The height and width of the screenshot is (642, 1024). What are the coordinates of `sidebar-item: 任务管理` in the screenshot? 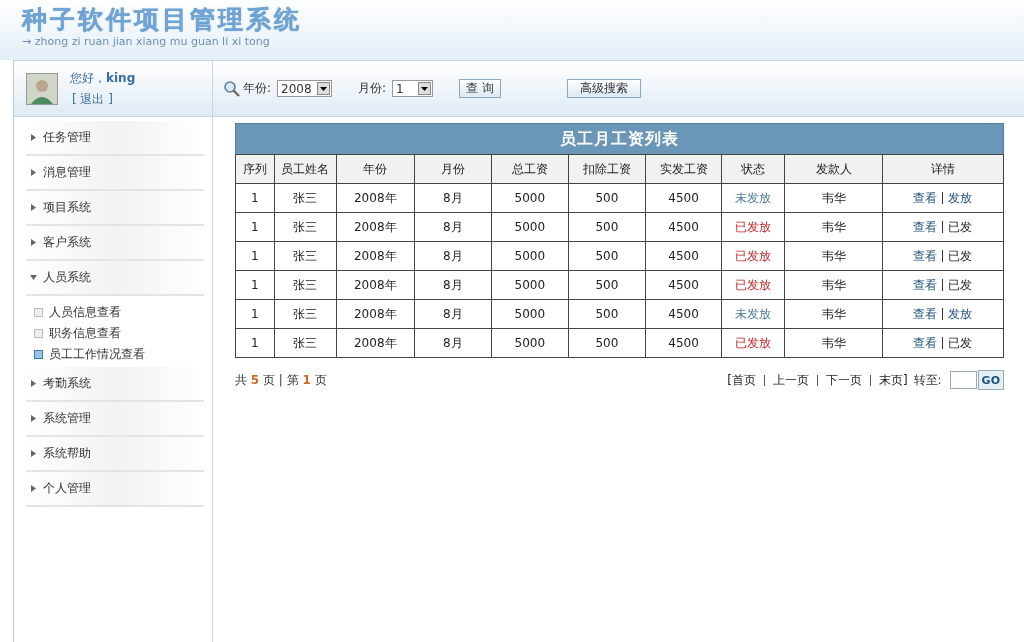 It's located at (115, 138).